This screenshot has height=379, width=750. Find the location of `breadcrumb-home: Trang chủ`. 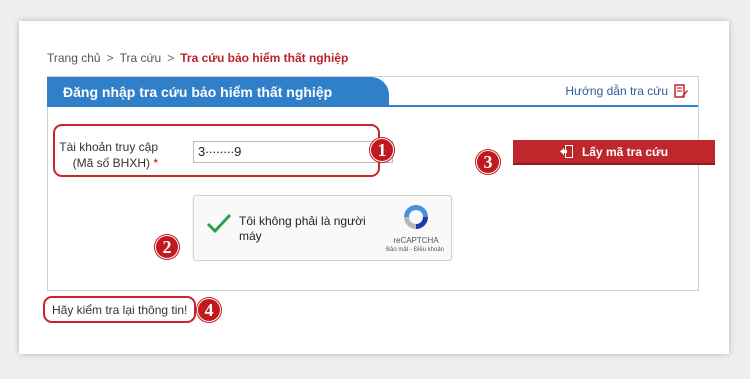

breadcrumb-home: Trang chủ is located at coordinates (74, 58).